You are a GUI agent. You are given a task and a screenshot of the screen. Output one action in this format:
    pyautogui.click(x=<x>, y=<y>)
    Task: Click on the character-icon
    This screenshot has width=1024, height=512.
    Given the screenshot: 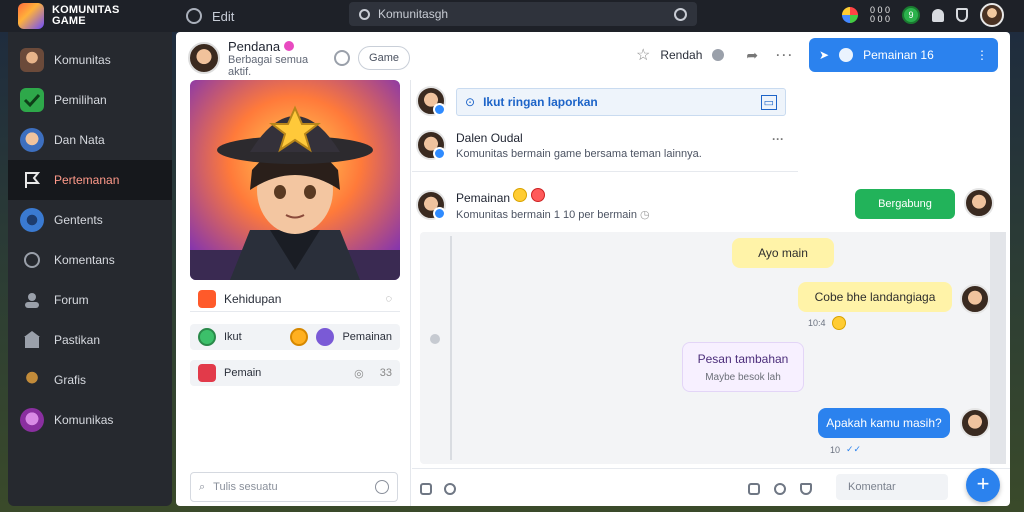 What is the action you would take?
    pyautogui.click(x=32, y=380)
    